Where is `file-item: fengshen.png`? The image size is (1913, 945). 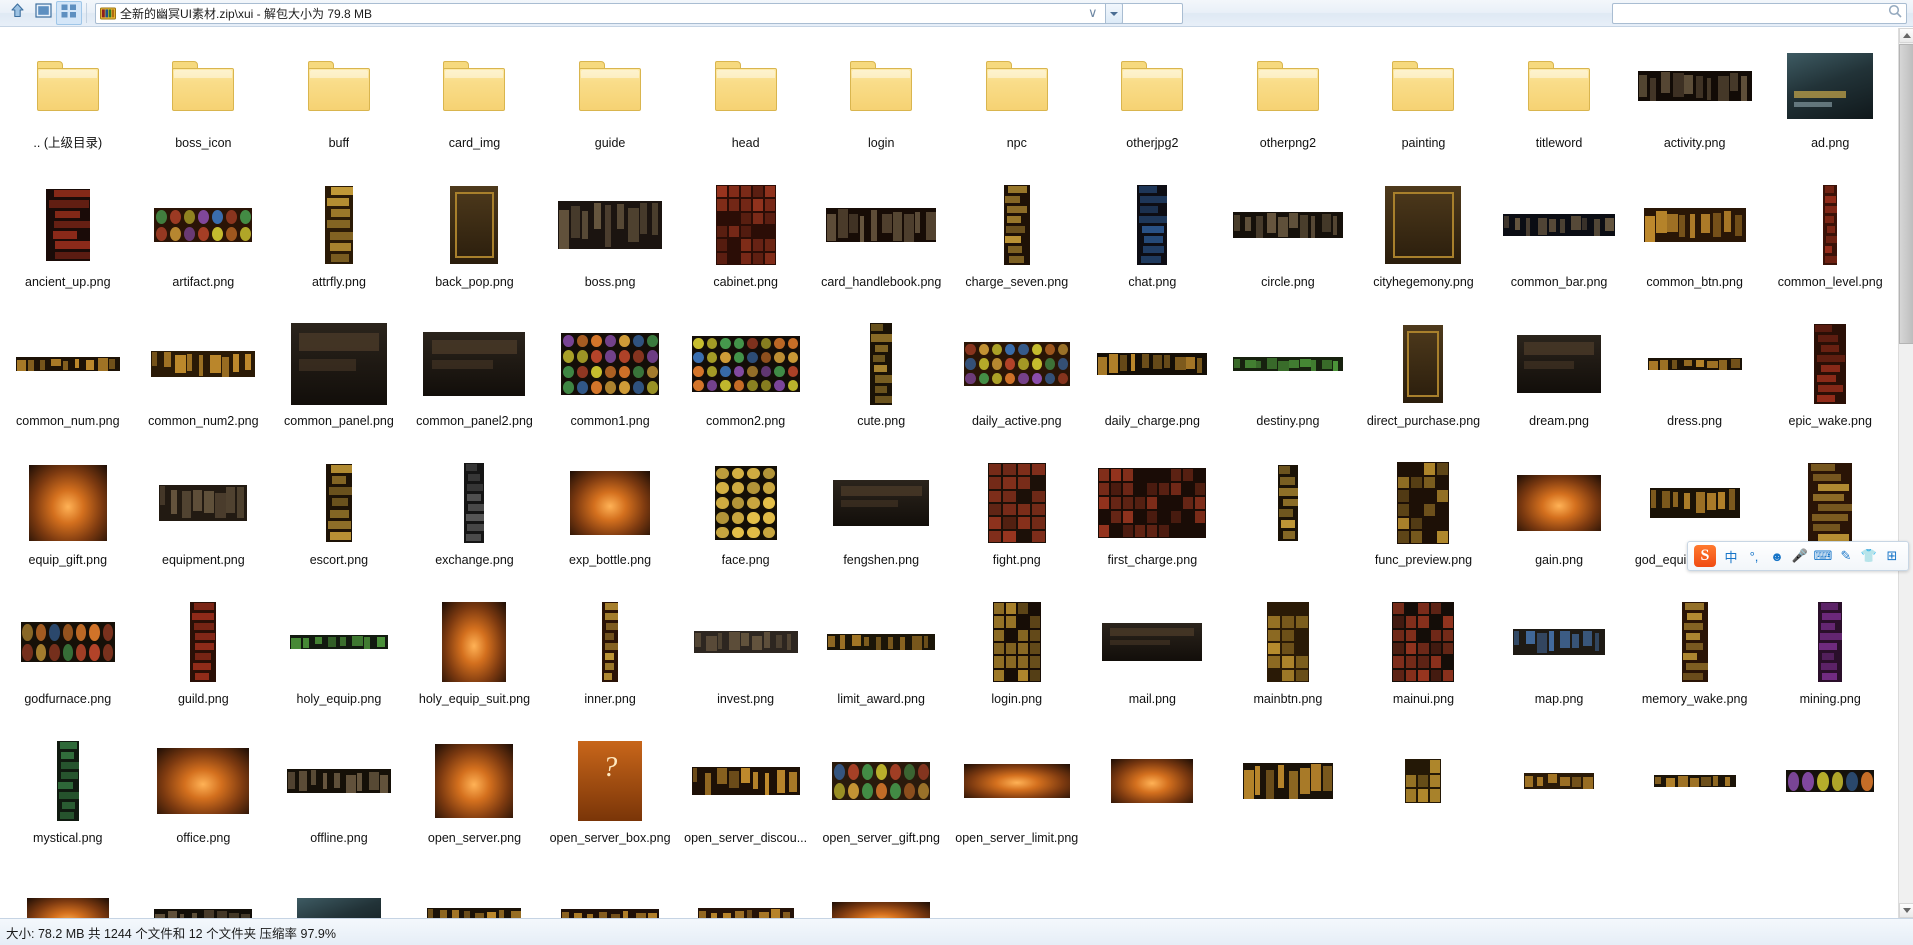 file-item: fengshen.png is located at coordinates (881, 520).